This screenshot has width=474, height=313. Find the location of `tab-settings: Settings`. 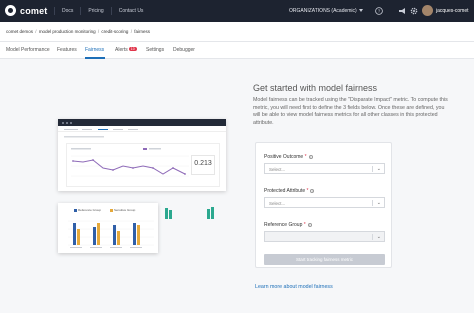

tab-settings: Settings is located at coordinates (155, 50).